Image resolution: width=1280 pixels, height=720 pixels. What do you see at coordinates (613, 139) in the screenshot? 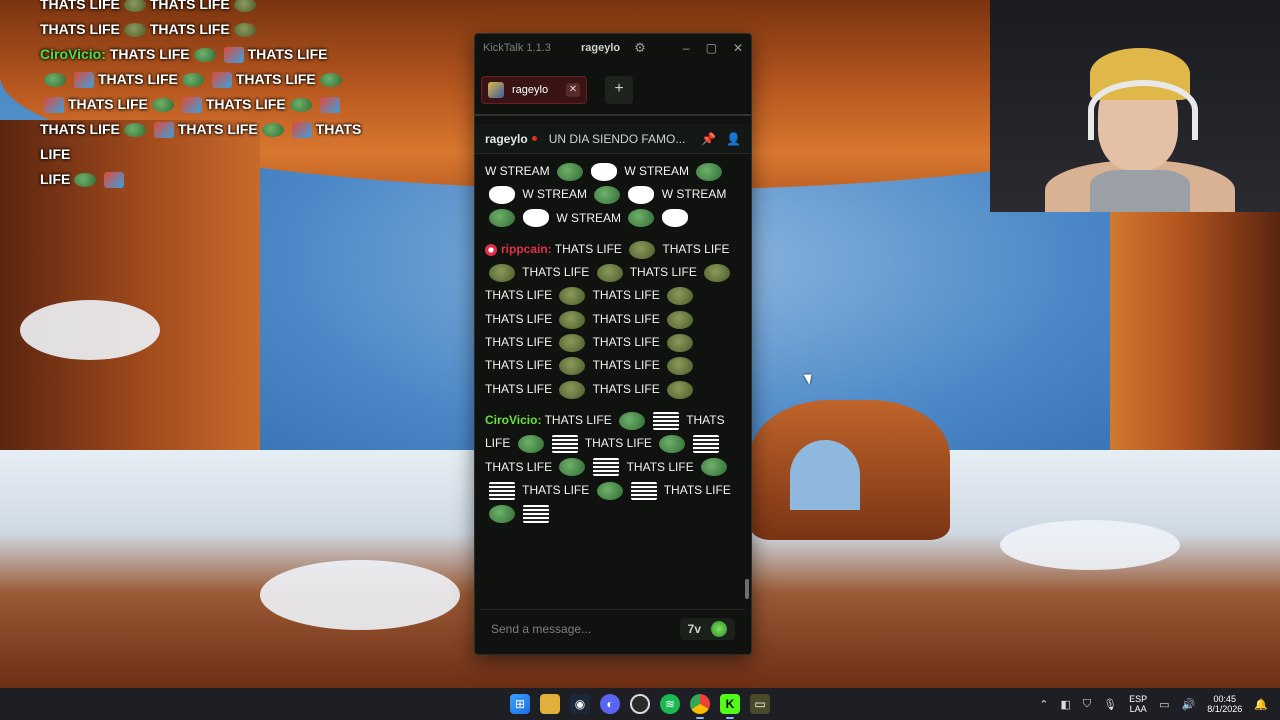
I see `channel-info-bar: rageylo UN DIA SIENDO FAMO... 📌 👤` at bounding box center [613, 139].